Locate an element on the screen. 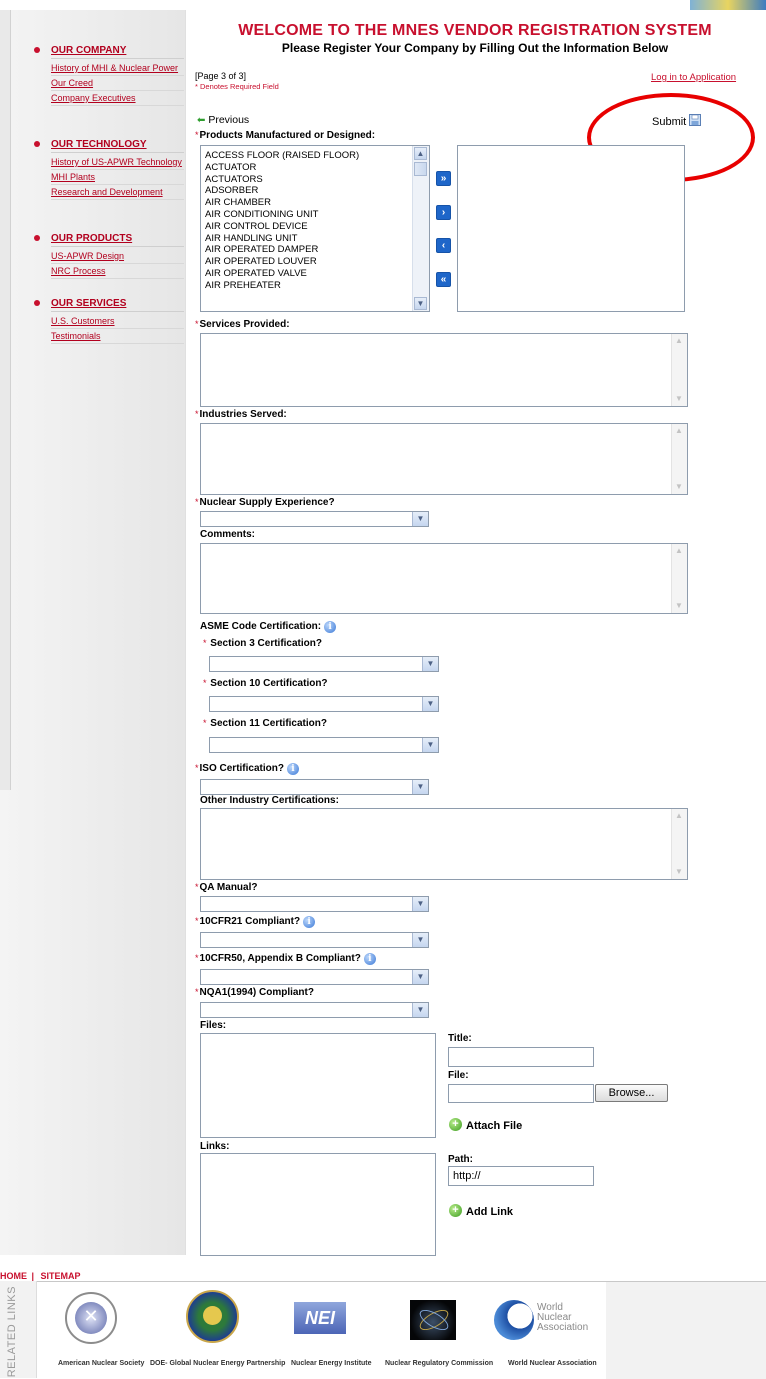 The image size is (766, 1379). title-input is located at coordinates (521, 1057).